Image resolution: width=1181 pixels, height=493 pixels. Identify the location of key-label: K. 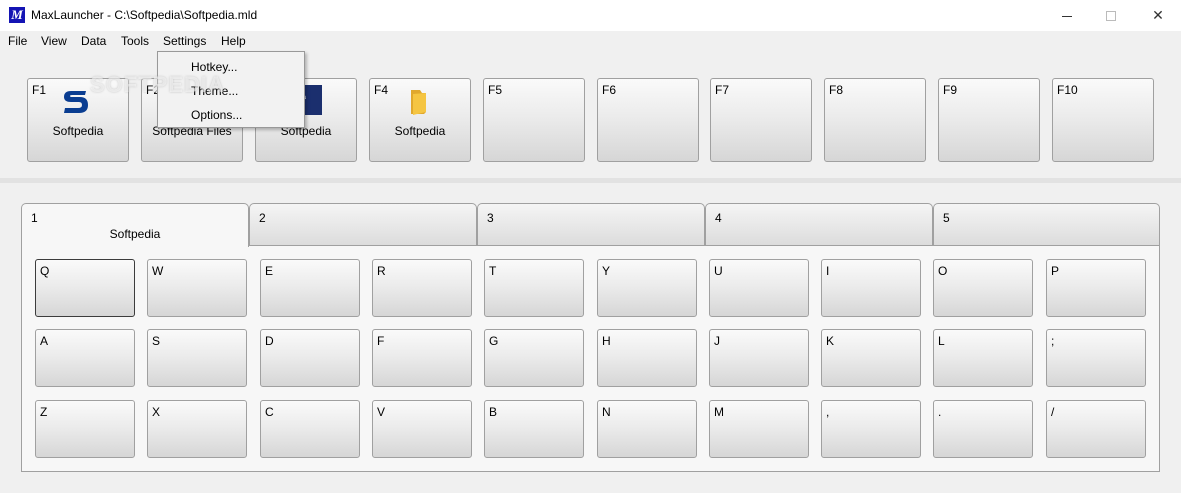
(830, 341).